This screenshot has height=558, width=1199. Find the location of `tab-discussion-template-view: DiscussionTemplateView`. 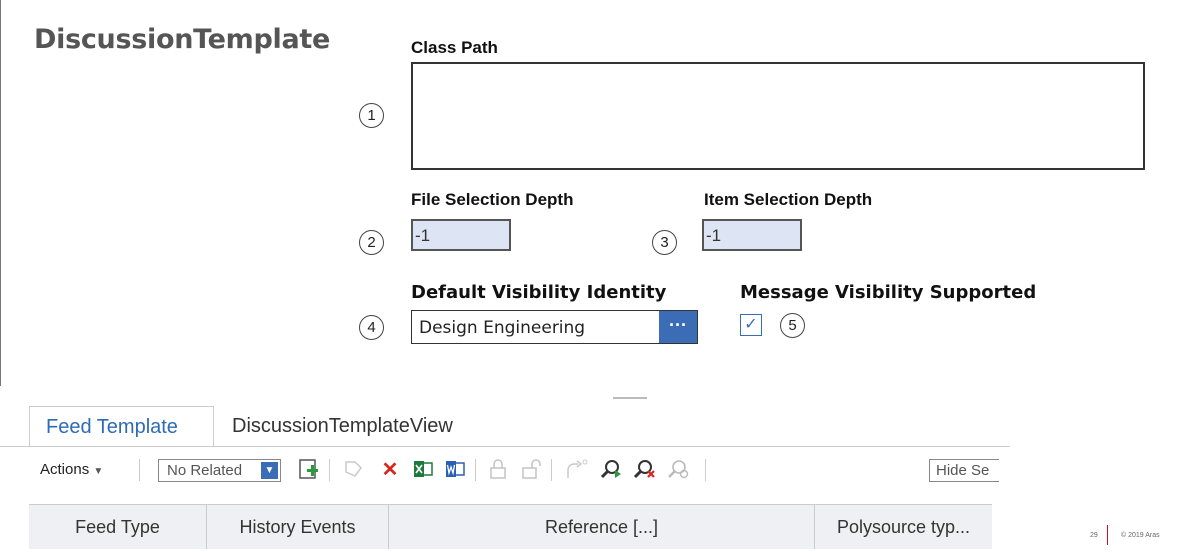

tab-discussion-template-view: DiscussionTemplateView is located at coordinates (342, 426).